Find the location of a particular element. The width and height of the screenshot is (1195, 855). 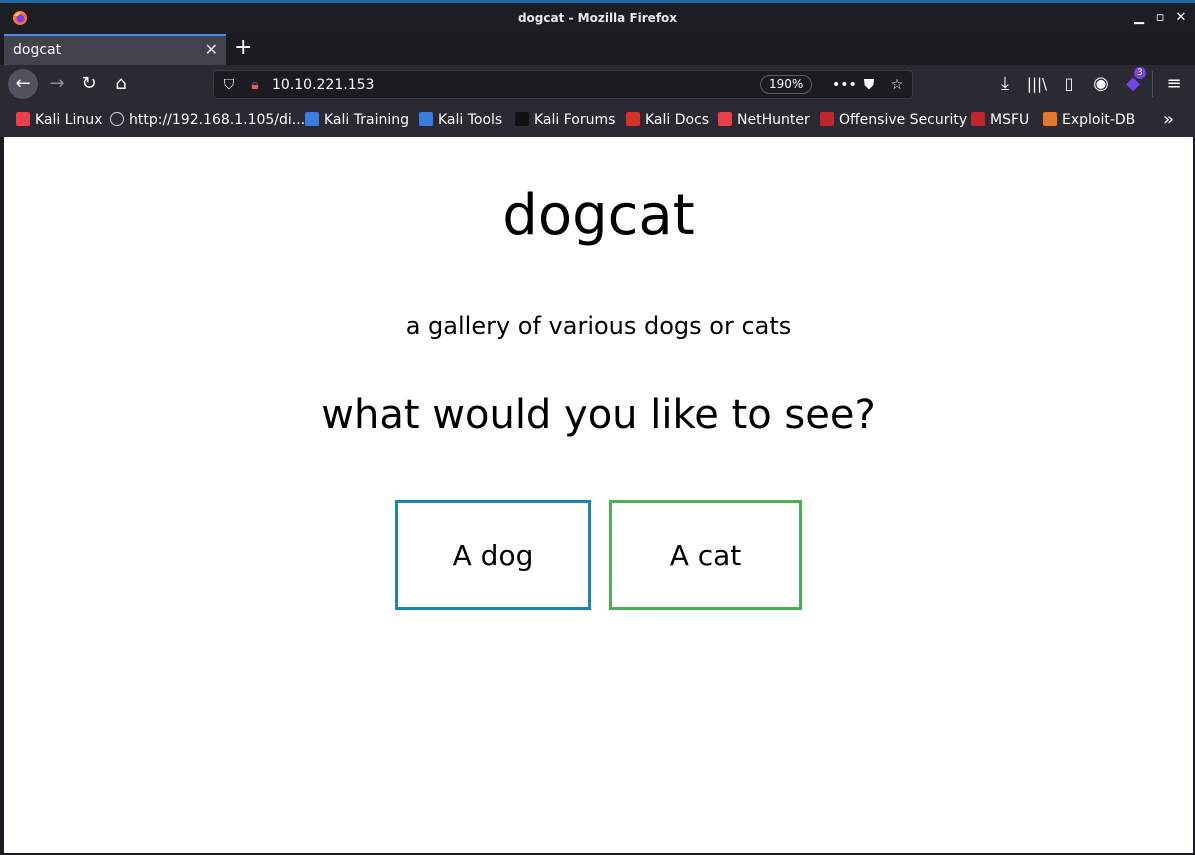

bookmark-label: Offensive Security is located at coordinates (903, 120).